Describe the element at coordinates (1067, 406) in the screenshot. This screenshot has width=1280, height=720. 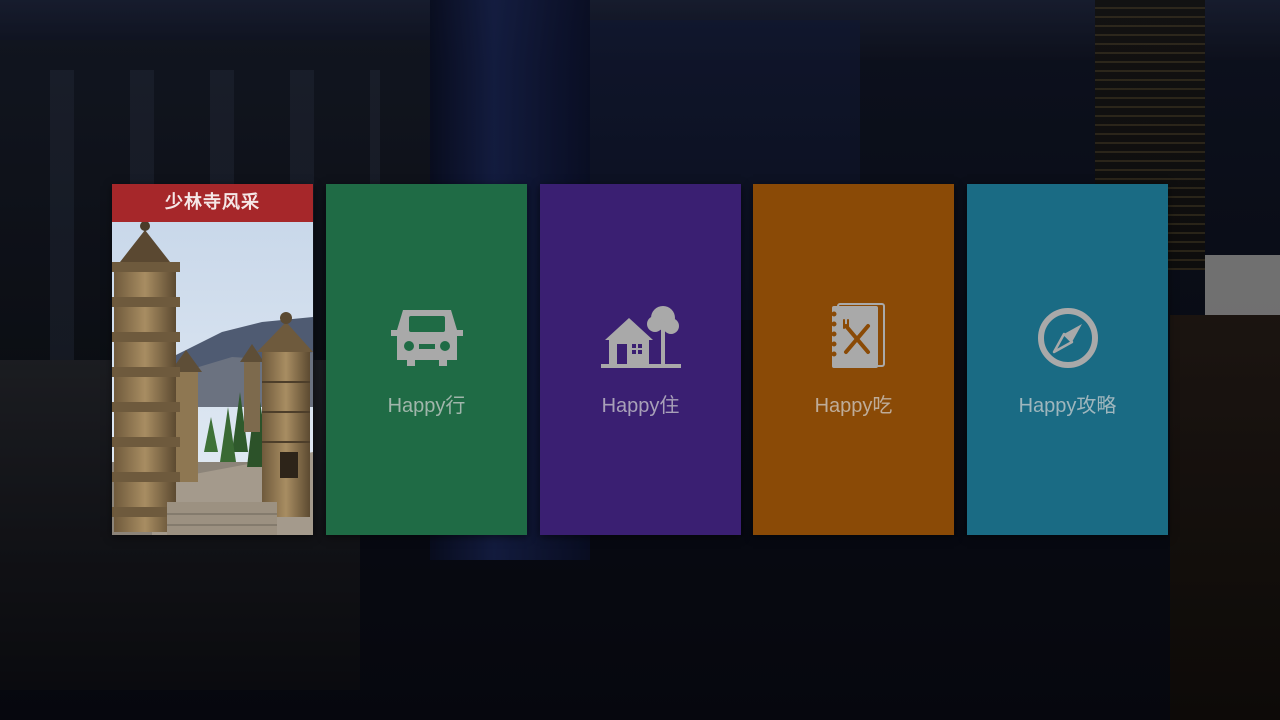
I see `tile-label-guide: Happy攻略` at that location.